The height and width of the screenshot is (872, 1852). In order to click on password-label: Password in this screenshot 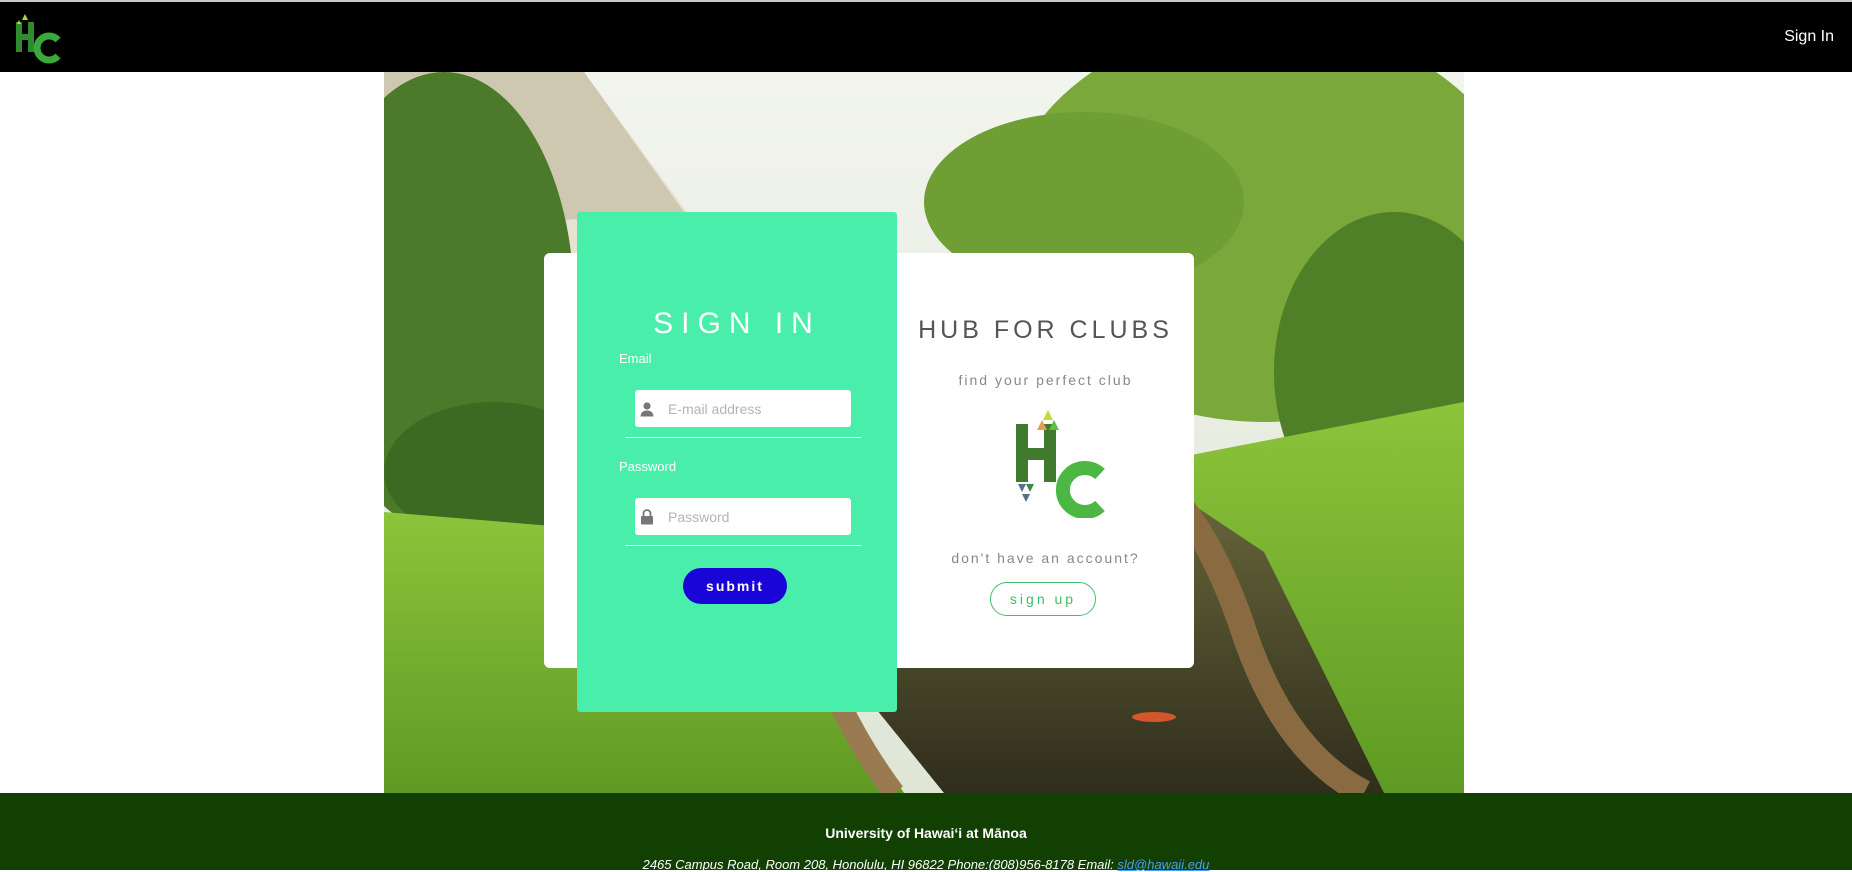, I will do `click(648, 466)`.